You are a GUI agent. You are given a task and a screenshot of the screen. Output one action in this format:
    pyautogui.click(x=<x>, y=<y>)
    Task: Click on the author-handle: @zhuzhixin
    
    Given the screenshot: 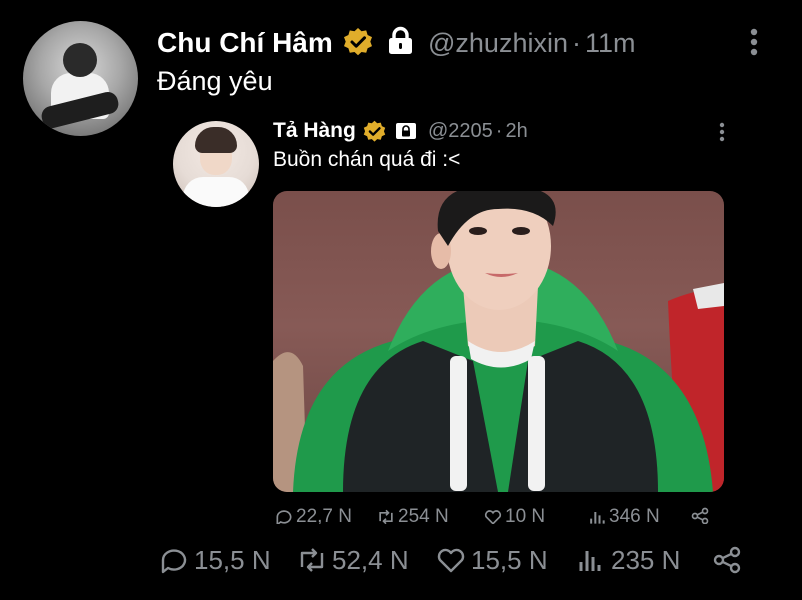 What is the action you would take?
    pyautogui.click(x=498, y=43)
    